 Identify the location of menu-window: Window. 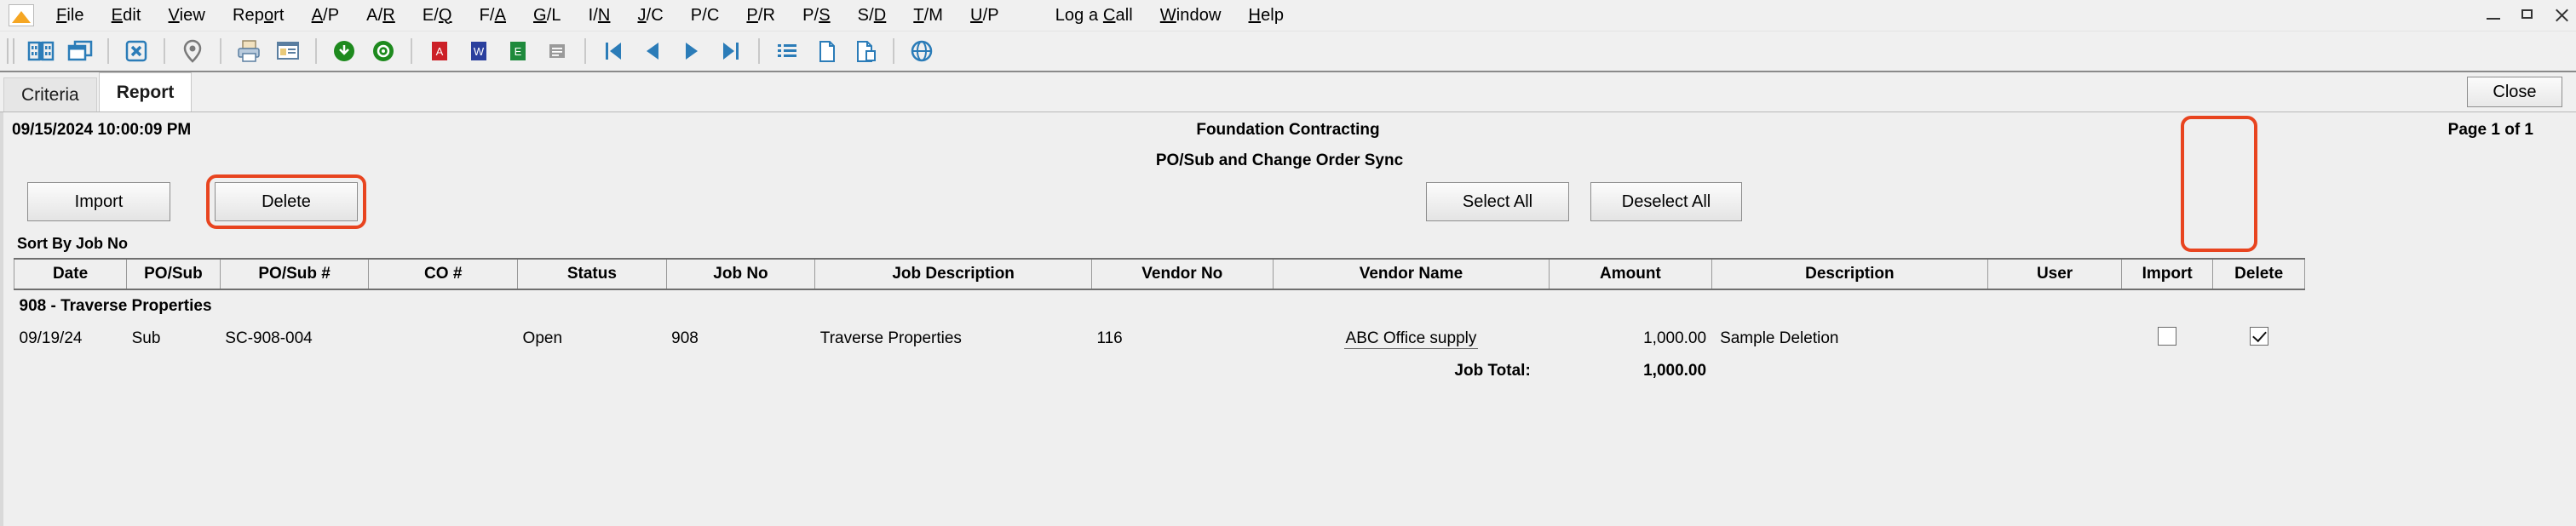
(1191, 15).